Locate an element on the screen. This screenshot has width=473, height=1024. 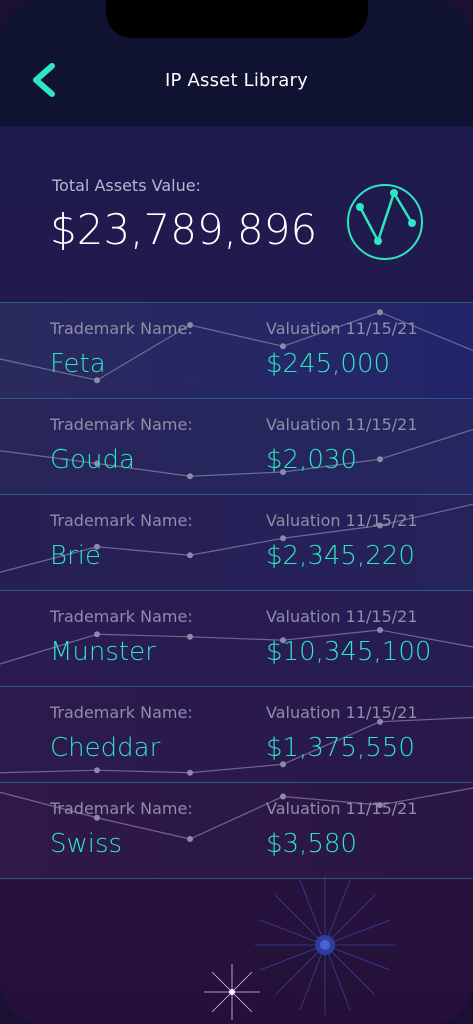
valuation-value: $2,030 is located at coordinates (311, 460).